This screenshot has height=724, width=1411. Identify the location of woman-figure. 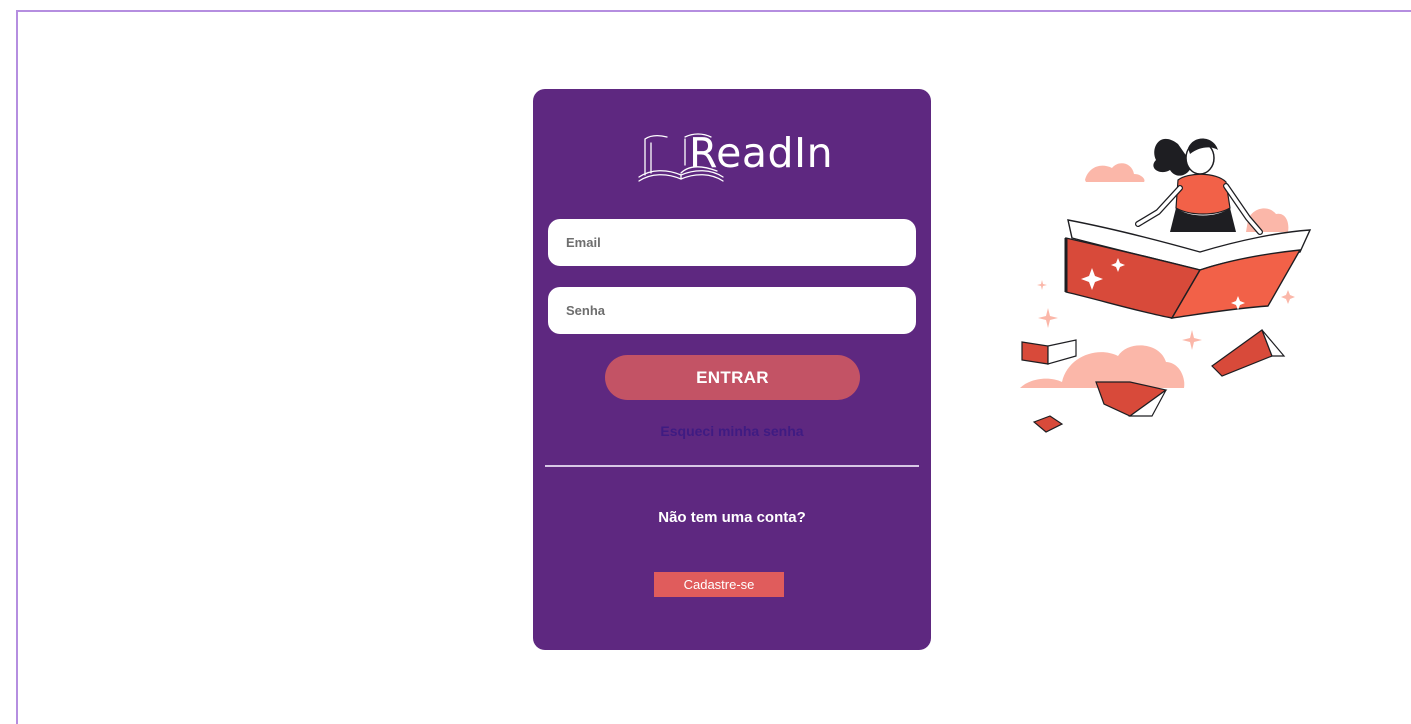
(1199, 186).